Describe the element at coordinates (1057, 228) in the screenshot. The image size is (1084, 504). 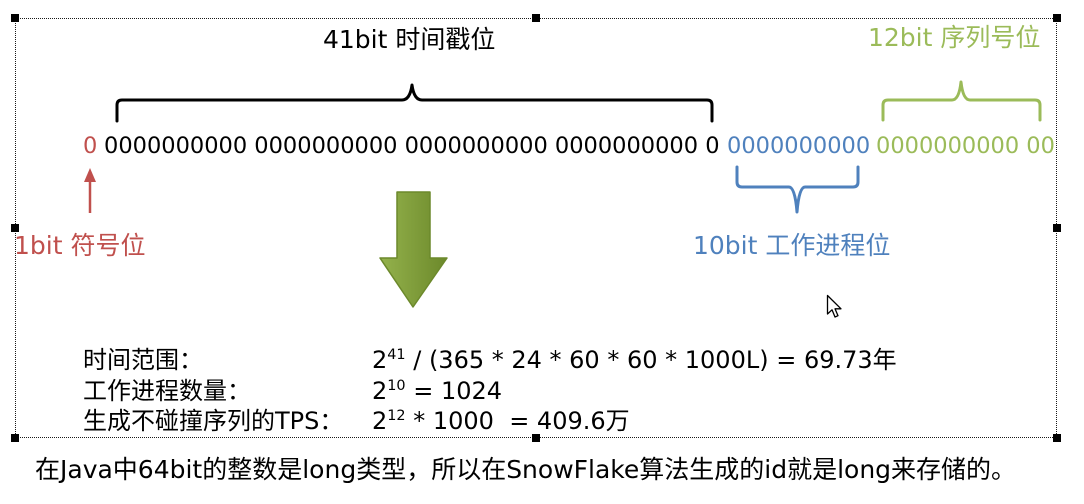
I see `resize-handle-right` at that location.